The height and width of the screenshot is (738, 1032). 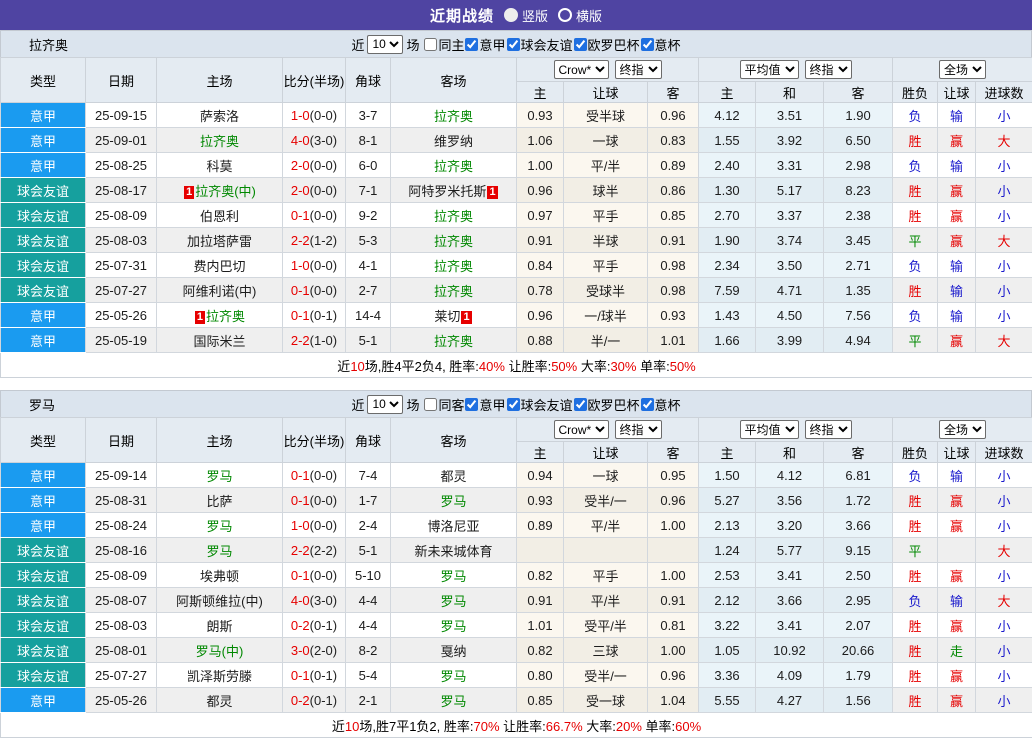 What do you see at coordinates (447, 316) in the screenshot?
I see `away-team: 莱切` at bounding box center [447, 316].